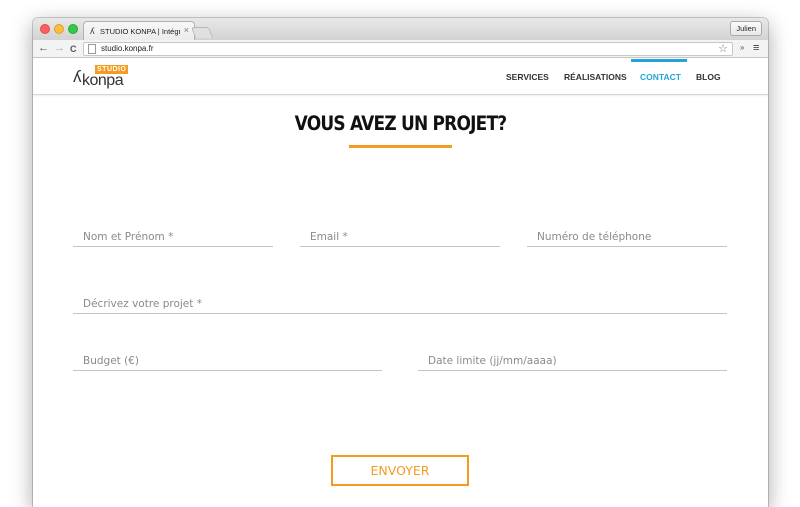 Image resolution: width=800 pixels, height=507 pixels. I want to click on logo-figure-icon: ʎ, so click(77, 76).